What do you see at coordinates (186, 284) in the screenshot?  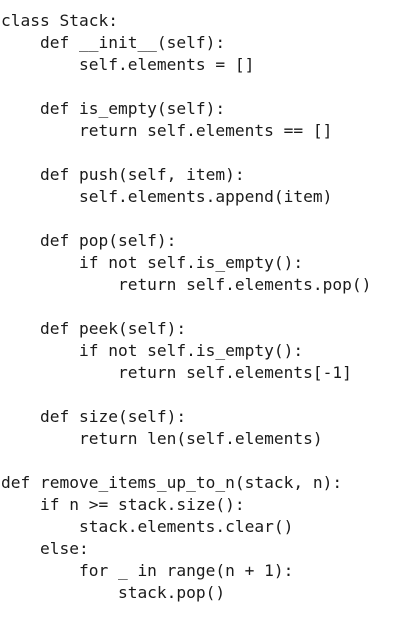 I see `code-line: return self.elements.pop()` at bounding box center [186, 284].